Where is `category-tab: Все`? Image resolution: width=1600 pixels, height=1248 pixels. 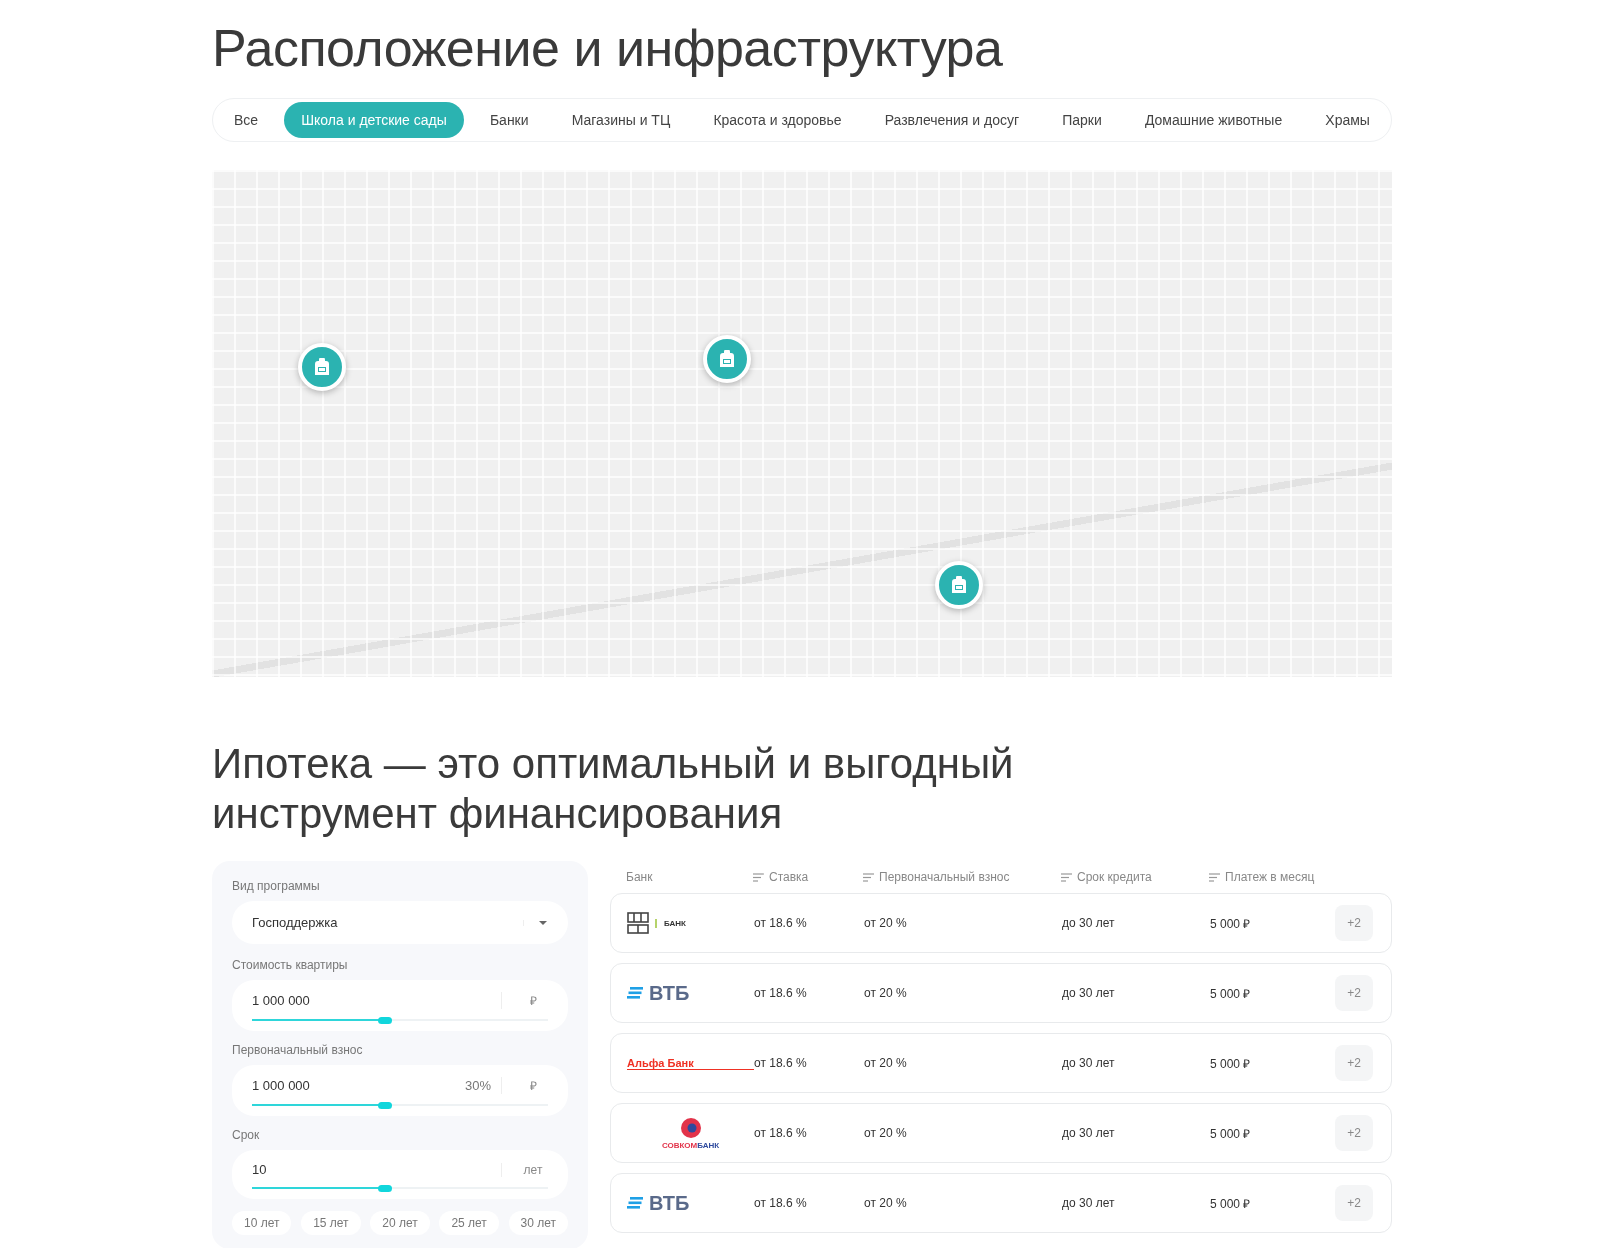 category-tab: Все is located at coordinates (246, 120).